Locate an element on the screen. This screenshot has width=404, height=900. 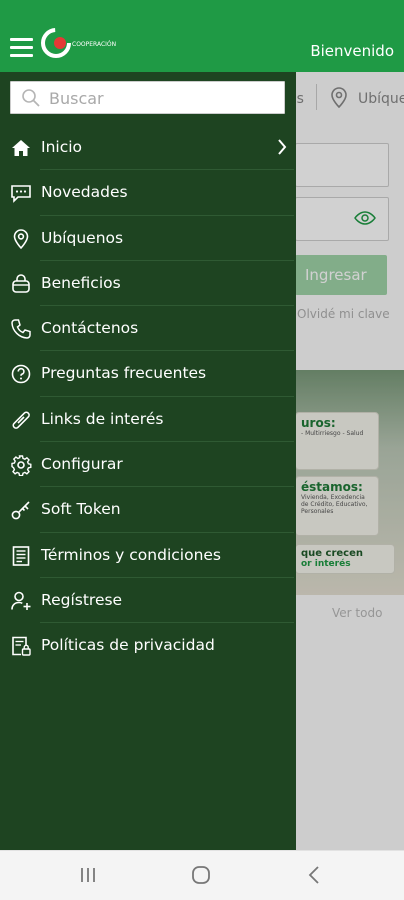
gear-icon is located at coordinates (21, 465).